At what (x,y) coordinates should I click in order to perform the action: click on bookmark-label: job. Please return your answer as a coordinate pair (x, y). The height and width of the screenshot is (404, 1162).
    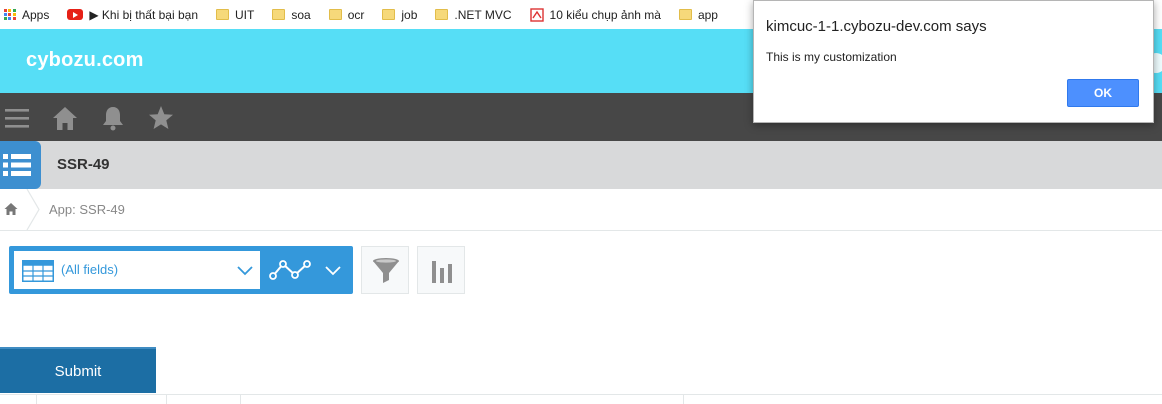
    Looking at the image, I should click on (409, 14).